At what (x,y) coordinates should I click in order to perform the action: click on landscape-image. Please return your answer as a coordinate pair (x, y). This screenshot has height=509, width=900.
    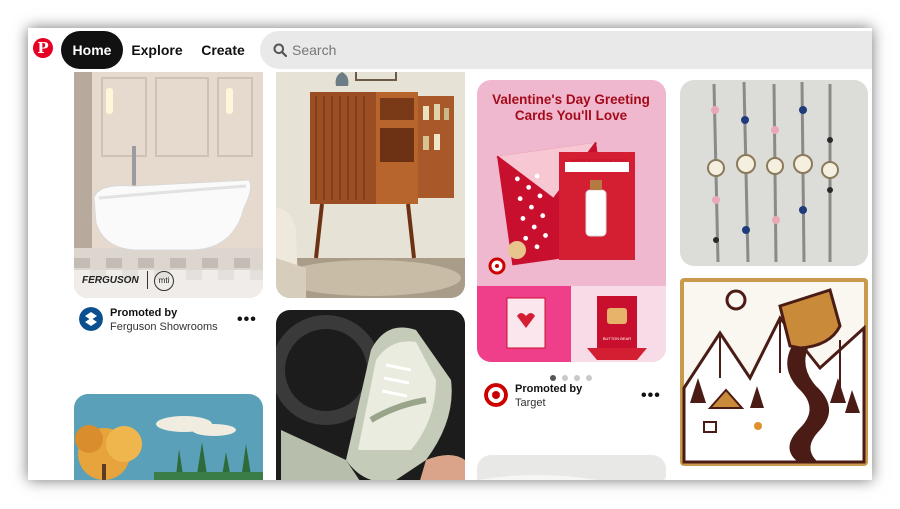
    Looking at the image, I should click on (168, 437).